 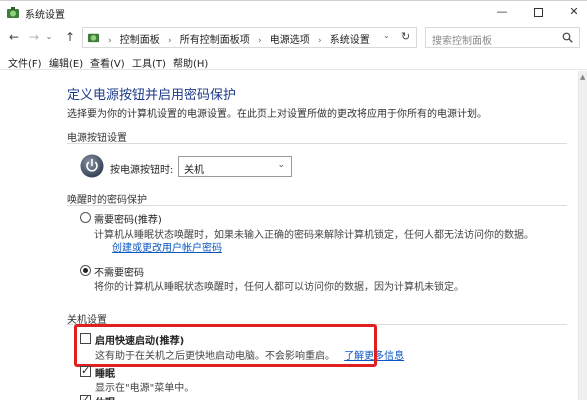 I want to click on close-button: ✕, so click(x=571, y=13).